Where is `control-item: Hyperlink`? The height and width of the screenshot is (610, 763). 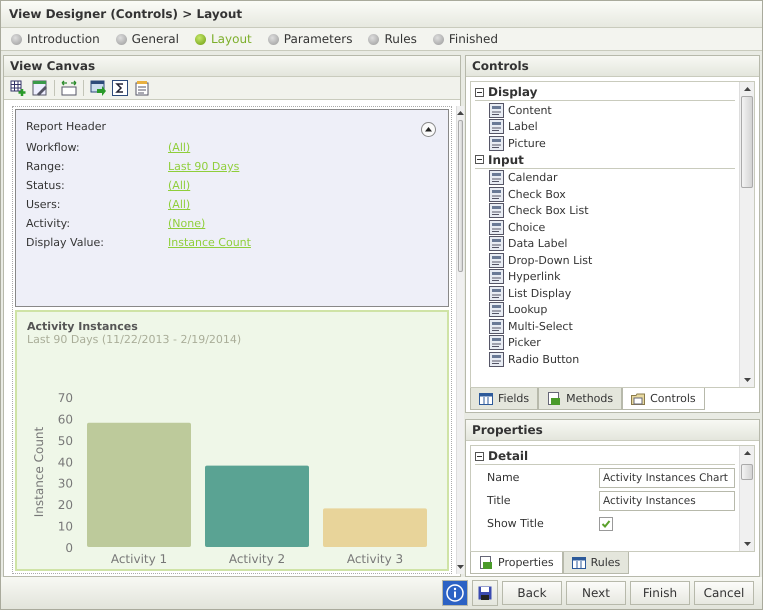
control-item: Hyperlink is located at coordinates (534, 277).